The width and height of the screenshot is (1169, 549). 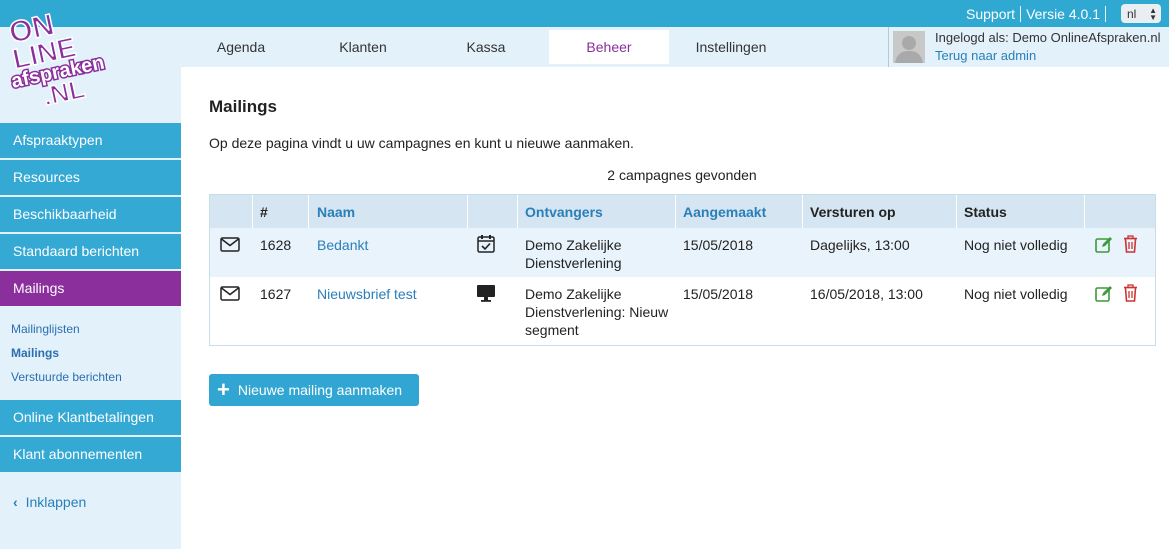 I want to click on row-id: 1627, so click(x=276, y=294).